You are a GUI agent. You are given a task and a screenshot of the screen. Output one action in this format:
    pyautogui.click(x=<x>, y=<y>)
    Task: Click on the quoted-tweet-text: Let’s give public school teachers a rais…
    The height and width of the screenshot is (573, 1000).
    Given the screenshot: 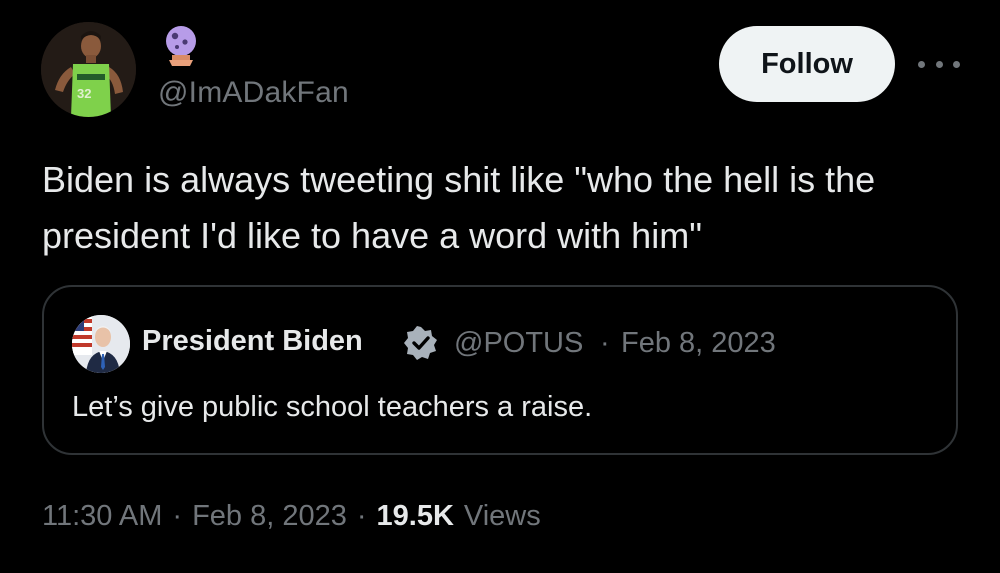 What is the action you would take?
    pyautogui.click(x=332, y=407)
    